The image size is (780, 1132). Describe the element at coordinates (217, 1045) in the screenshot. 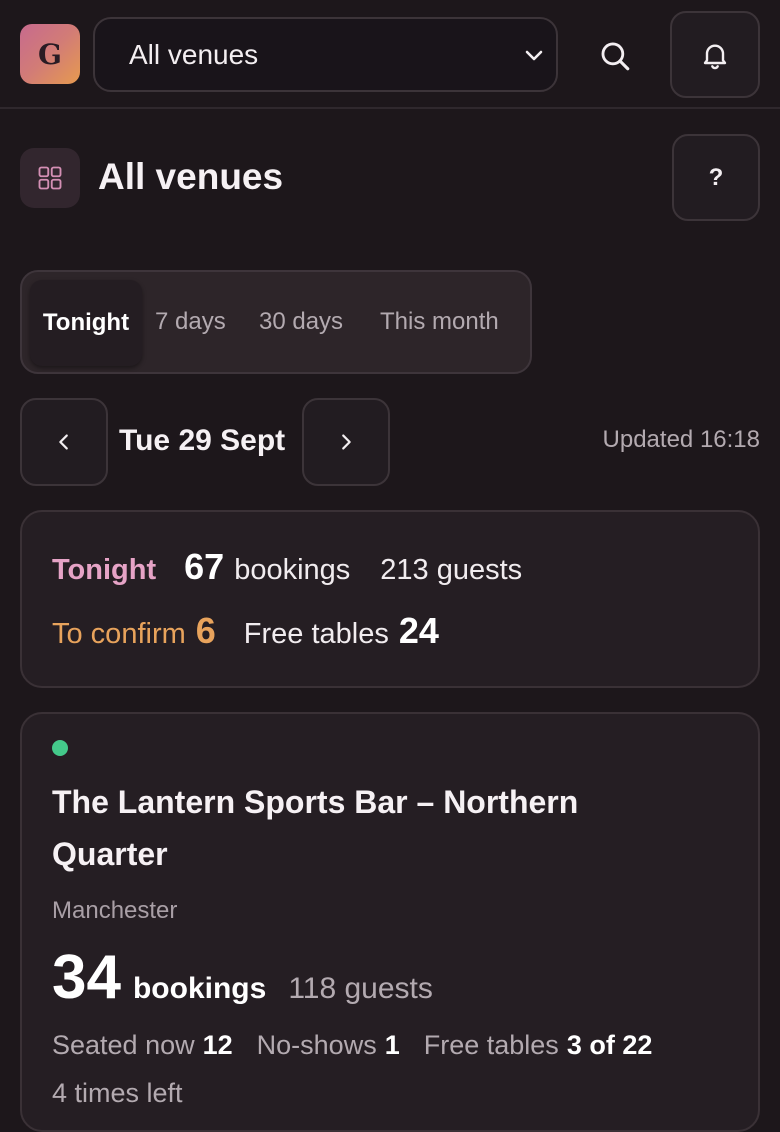

I see `seated-value: 12` at that location.